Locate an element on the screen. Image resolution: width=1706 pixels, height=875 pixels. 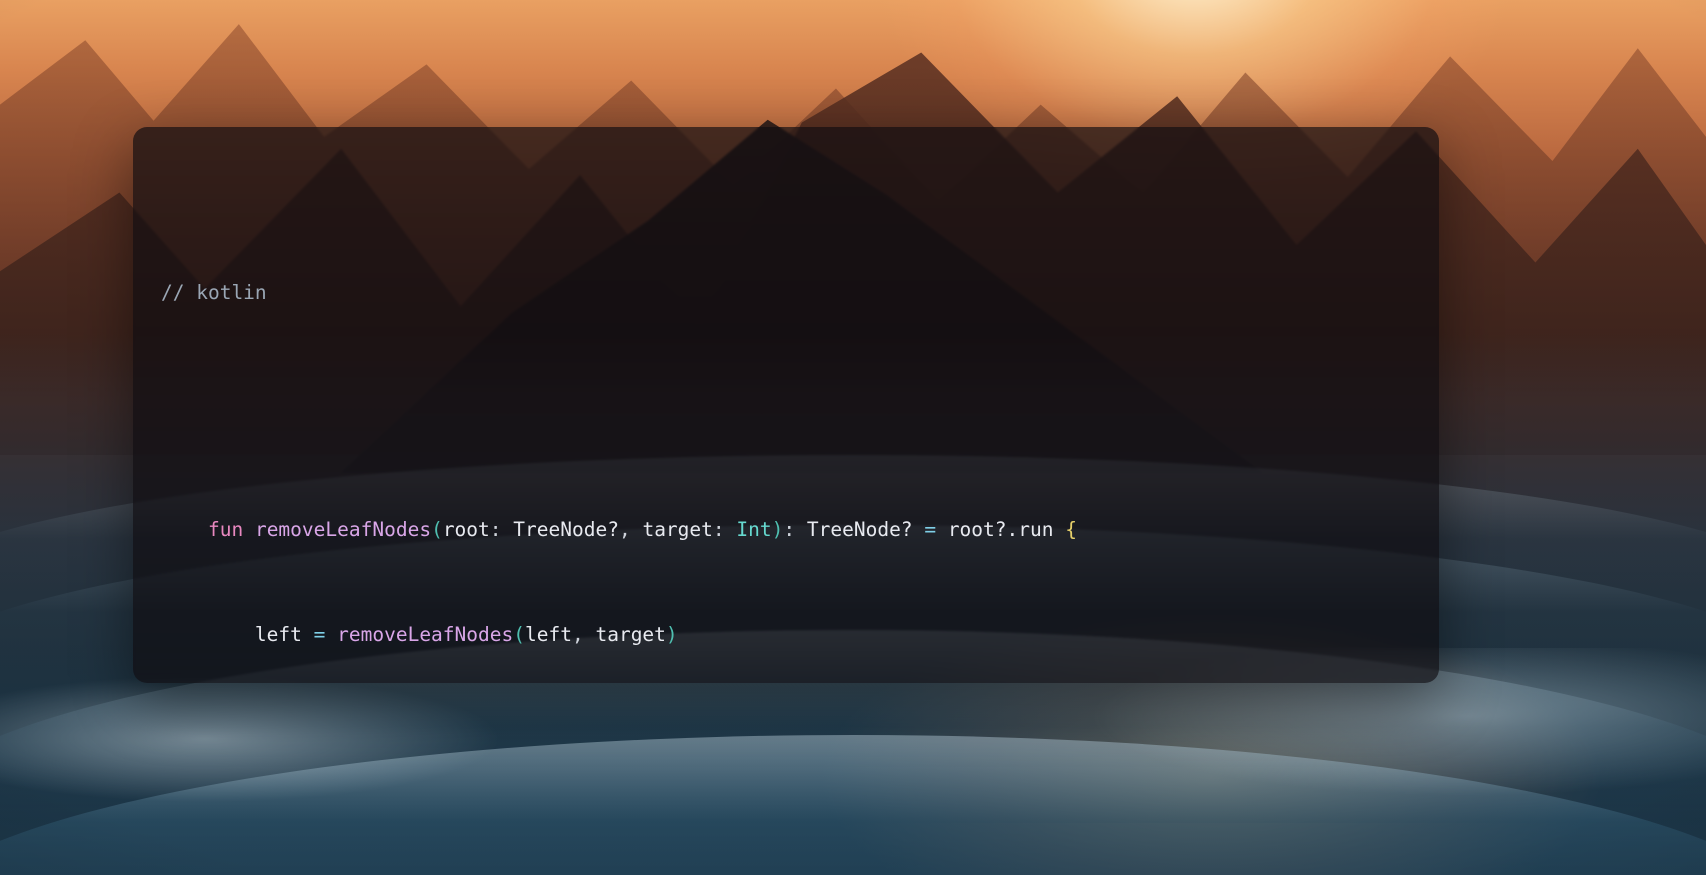
comment-text: // kotlin is located at coordinates (214, 293).